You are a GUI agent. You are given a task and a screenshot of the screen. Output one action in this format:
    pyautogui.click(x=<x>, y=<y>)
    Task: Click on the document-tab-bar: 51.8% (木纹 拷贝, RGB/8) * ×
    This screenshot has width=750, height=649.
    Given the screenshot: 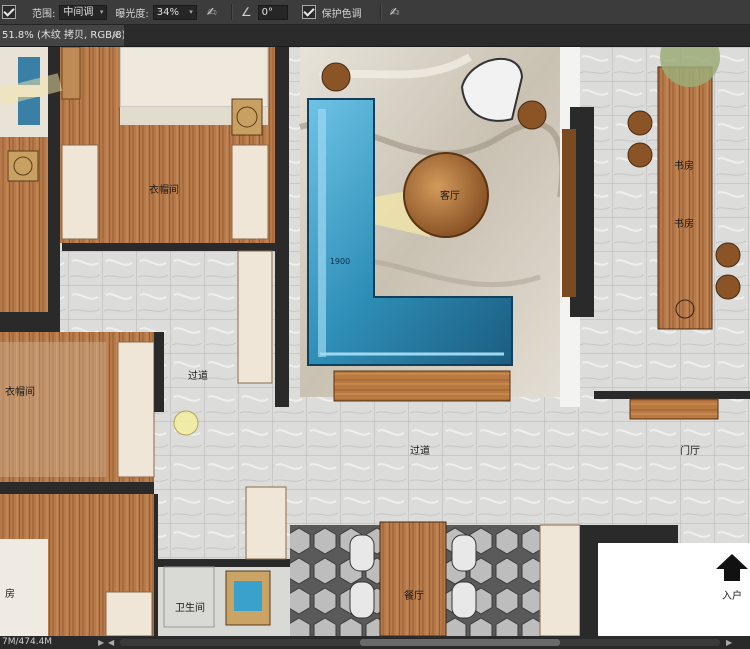 What is the action you would take?
    pyautogui.click(x=375, y=36)
    